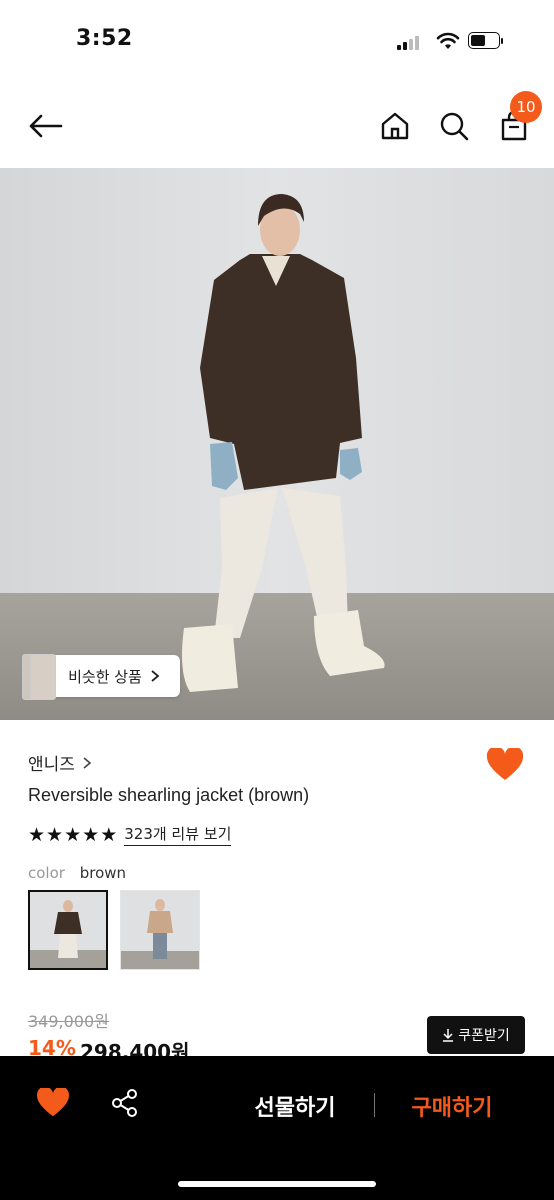 This screenshot has width=554, height=1200. Describe the element at coordinates (46, 873) in the screenshot. I see `color-label: color` at that location.